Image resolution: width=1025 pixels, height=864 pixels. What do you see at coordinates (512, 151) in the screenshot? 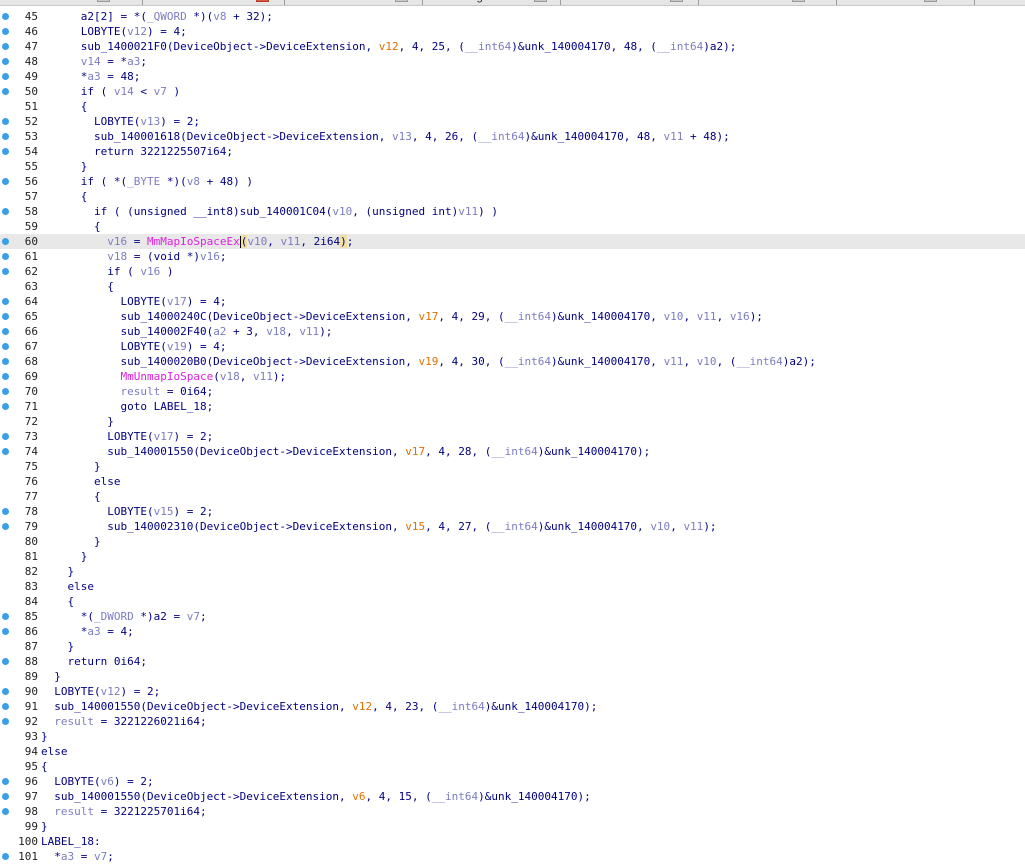
I see `code-line: 54 return 3221225507i64;` at bounding box center [512, 151].